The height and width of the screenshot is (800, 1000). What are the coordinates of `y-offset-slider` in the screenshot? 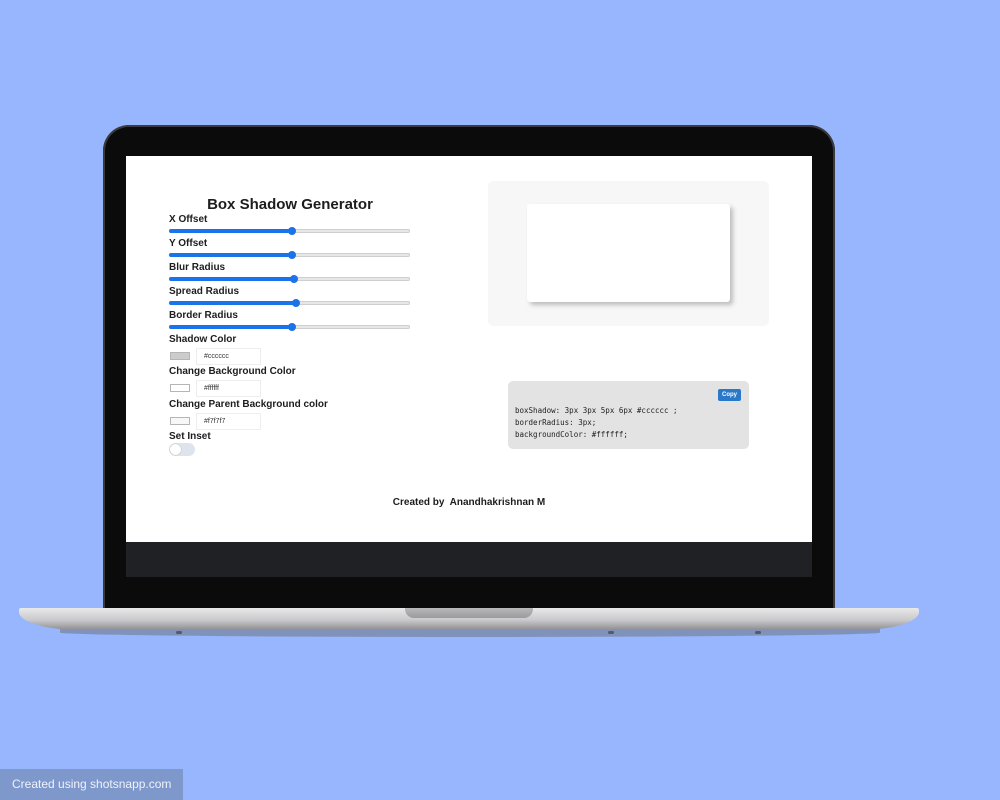 It's located at (289, 255).